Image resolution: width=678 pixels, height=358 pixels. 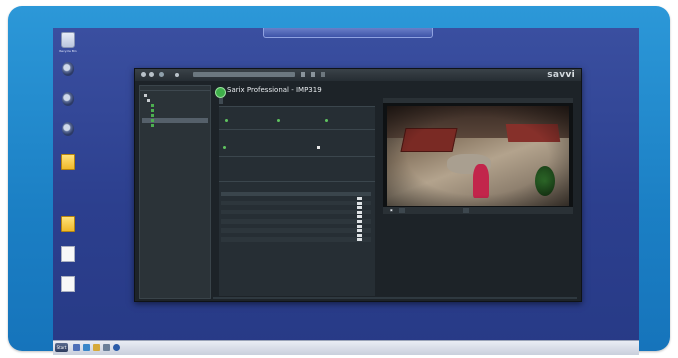 I want to click on explorer-icon, so click(x=76, y=347).